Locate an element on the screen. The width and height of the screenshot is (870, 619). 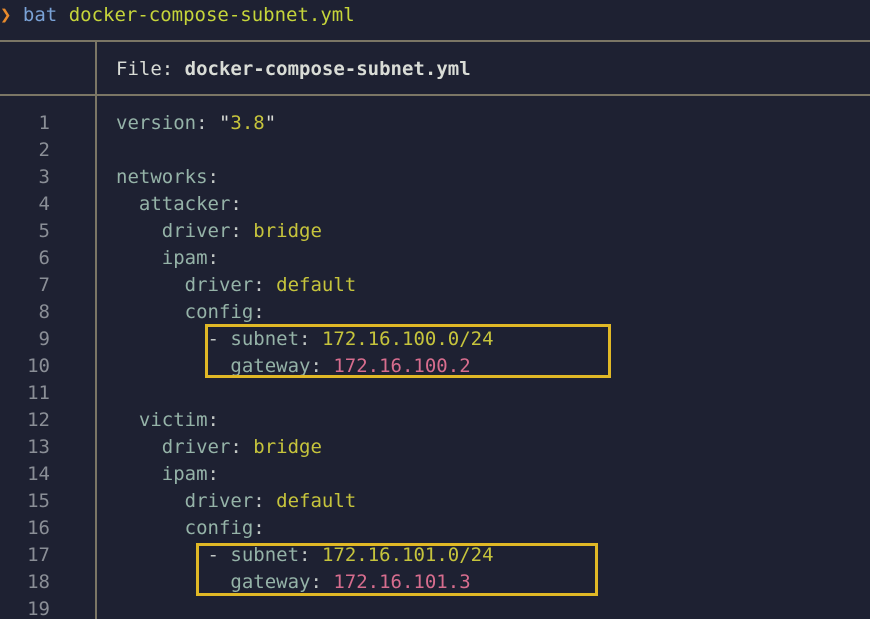
code-line: 8 config: is located at coordinates (435, 312).